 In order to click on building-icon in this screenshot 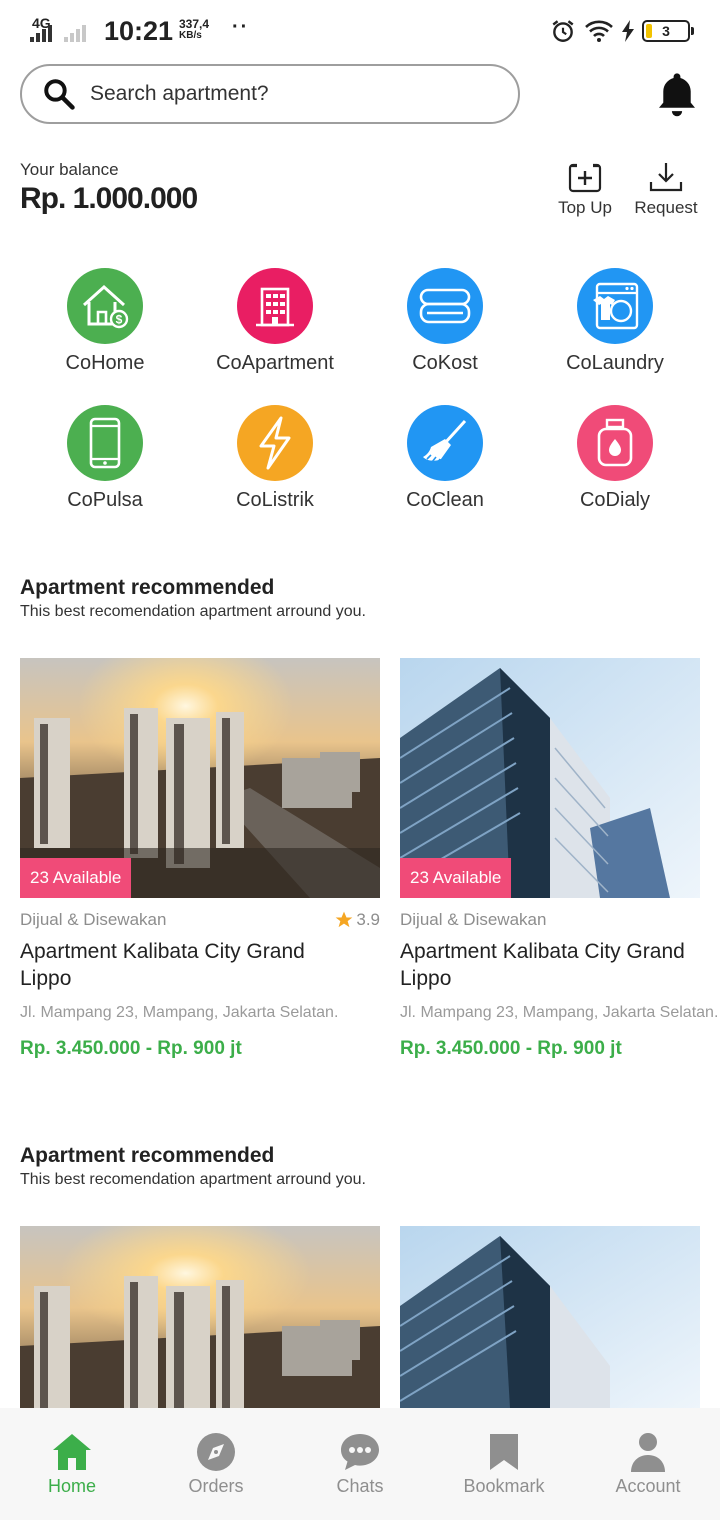, I will do `click(275, 306)`.